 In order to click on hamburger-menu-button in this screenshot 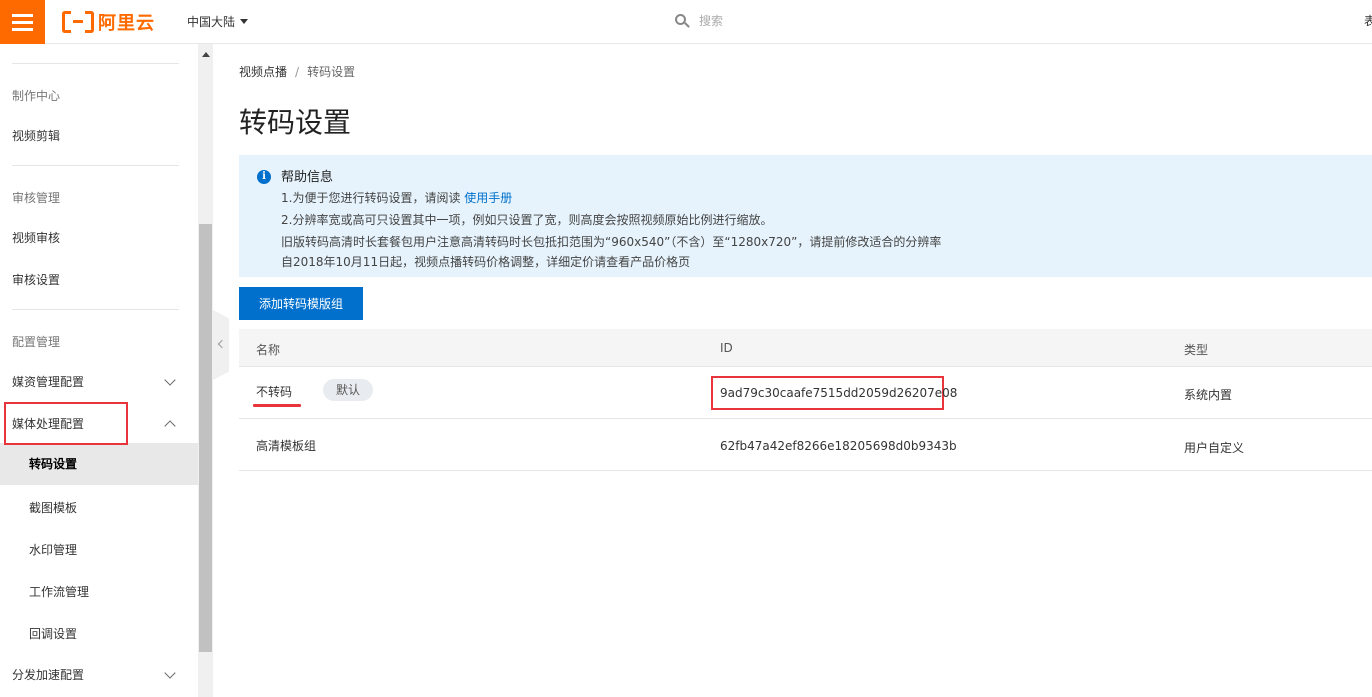, I will do `click(22, 22)`.